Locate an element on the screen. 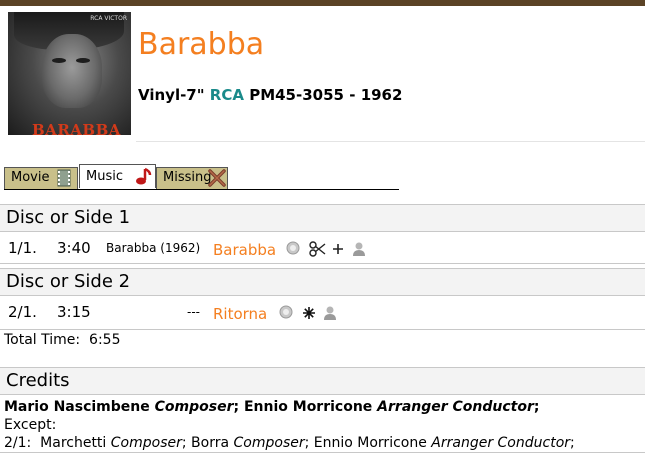  total-time-value: 6:55 is located at coordinates (105, 340).